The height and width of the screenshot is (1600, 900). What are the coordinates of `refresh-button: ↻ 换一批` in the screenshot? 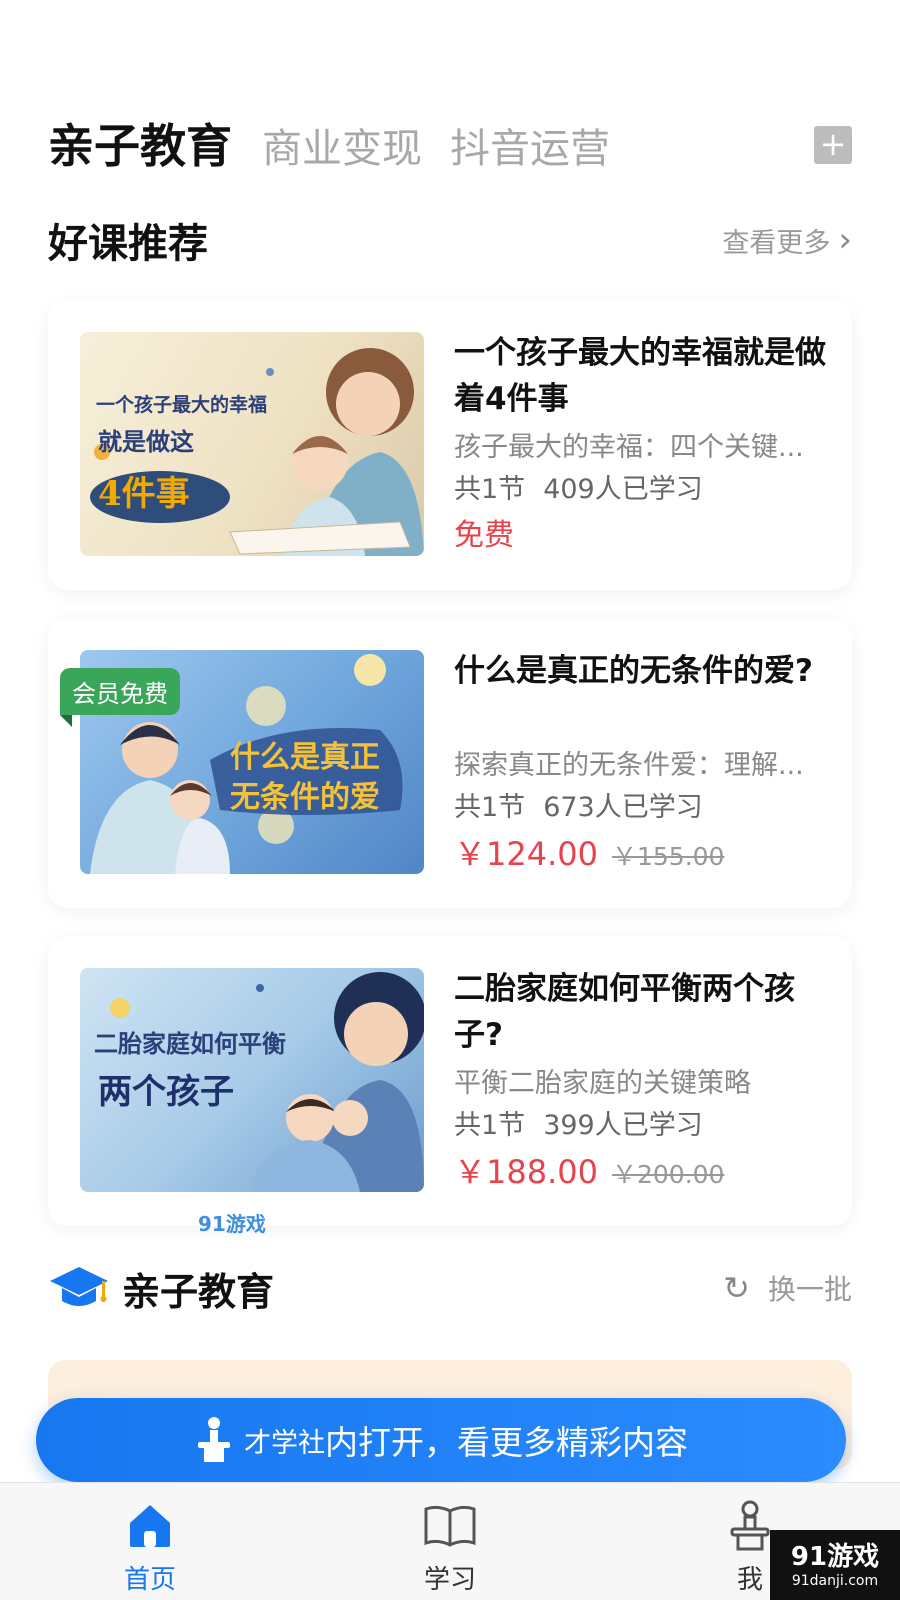 It's located at (787, 1288).